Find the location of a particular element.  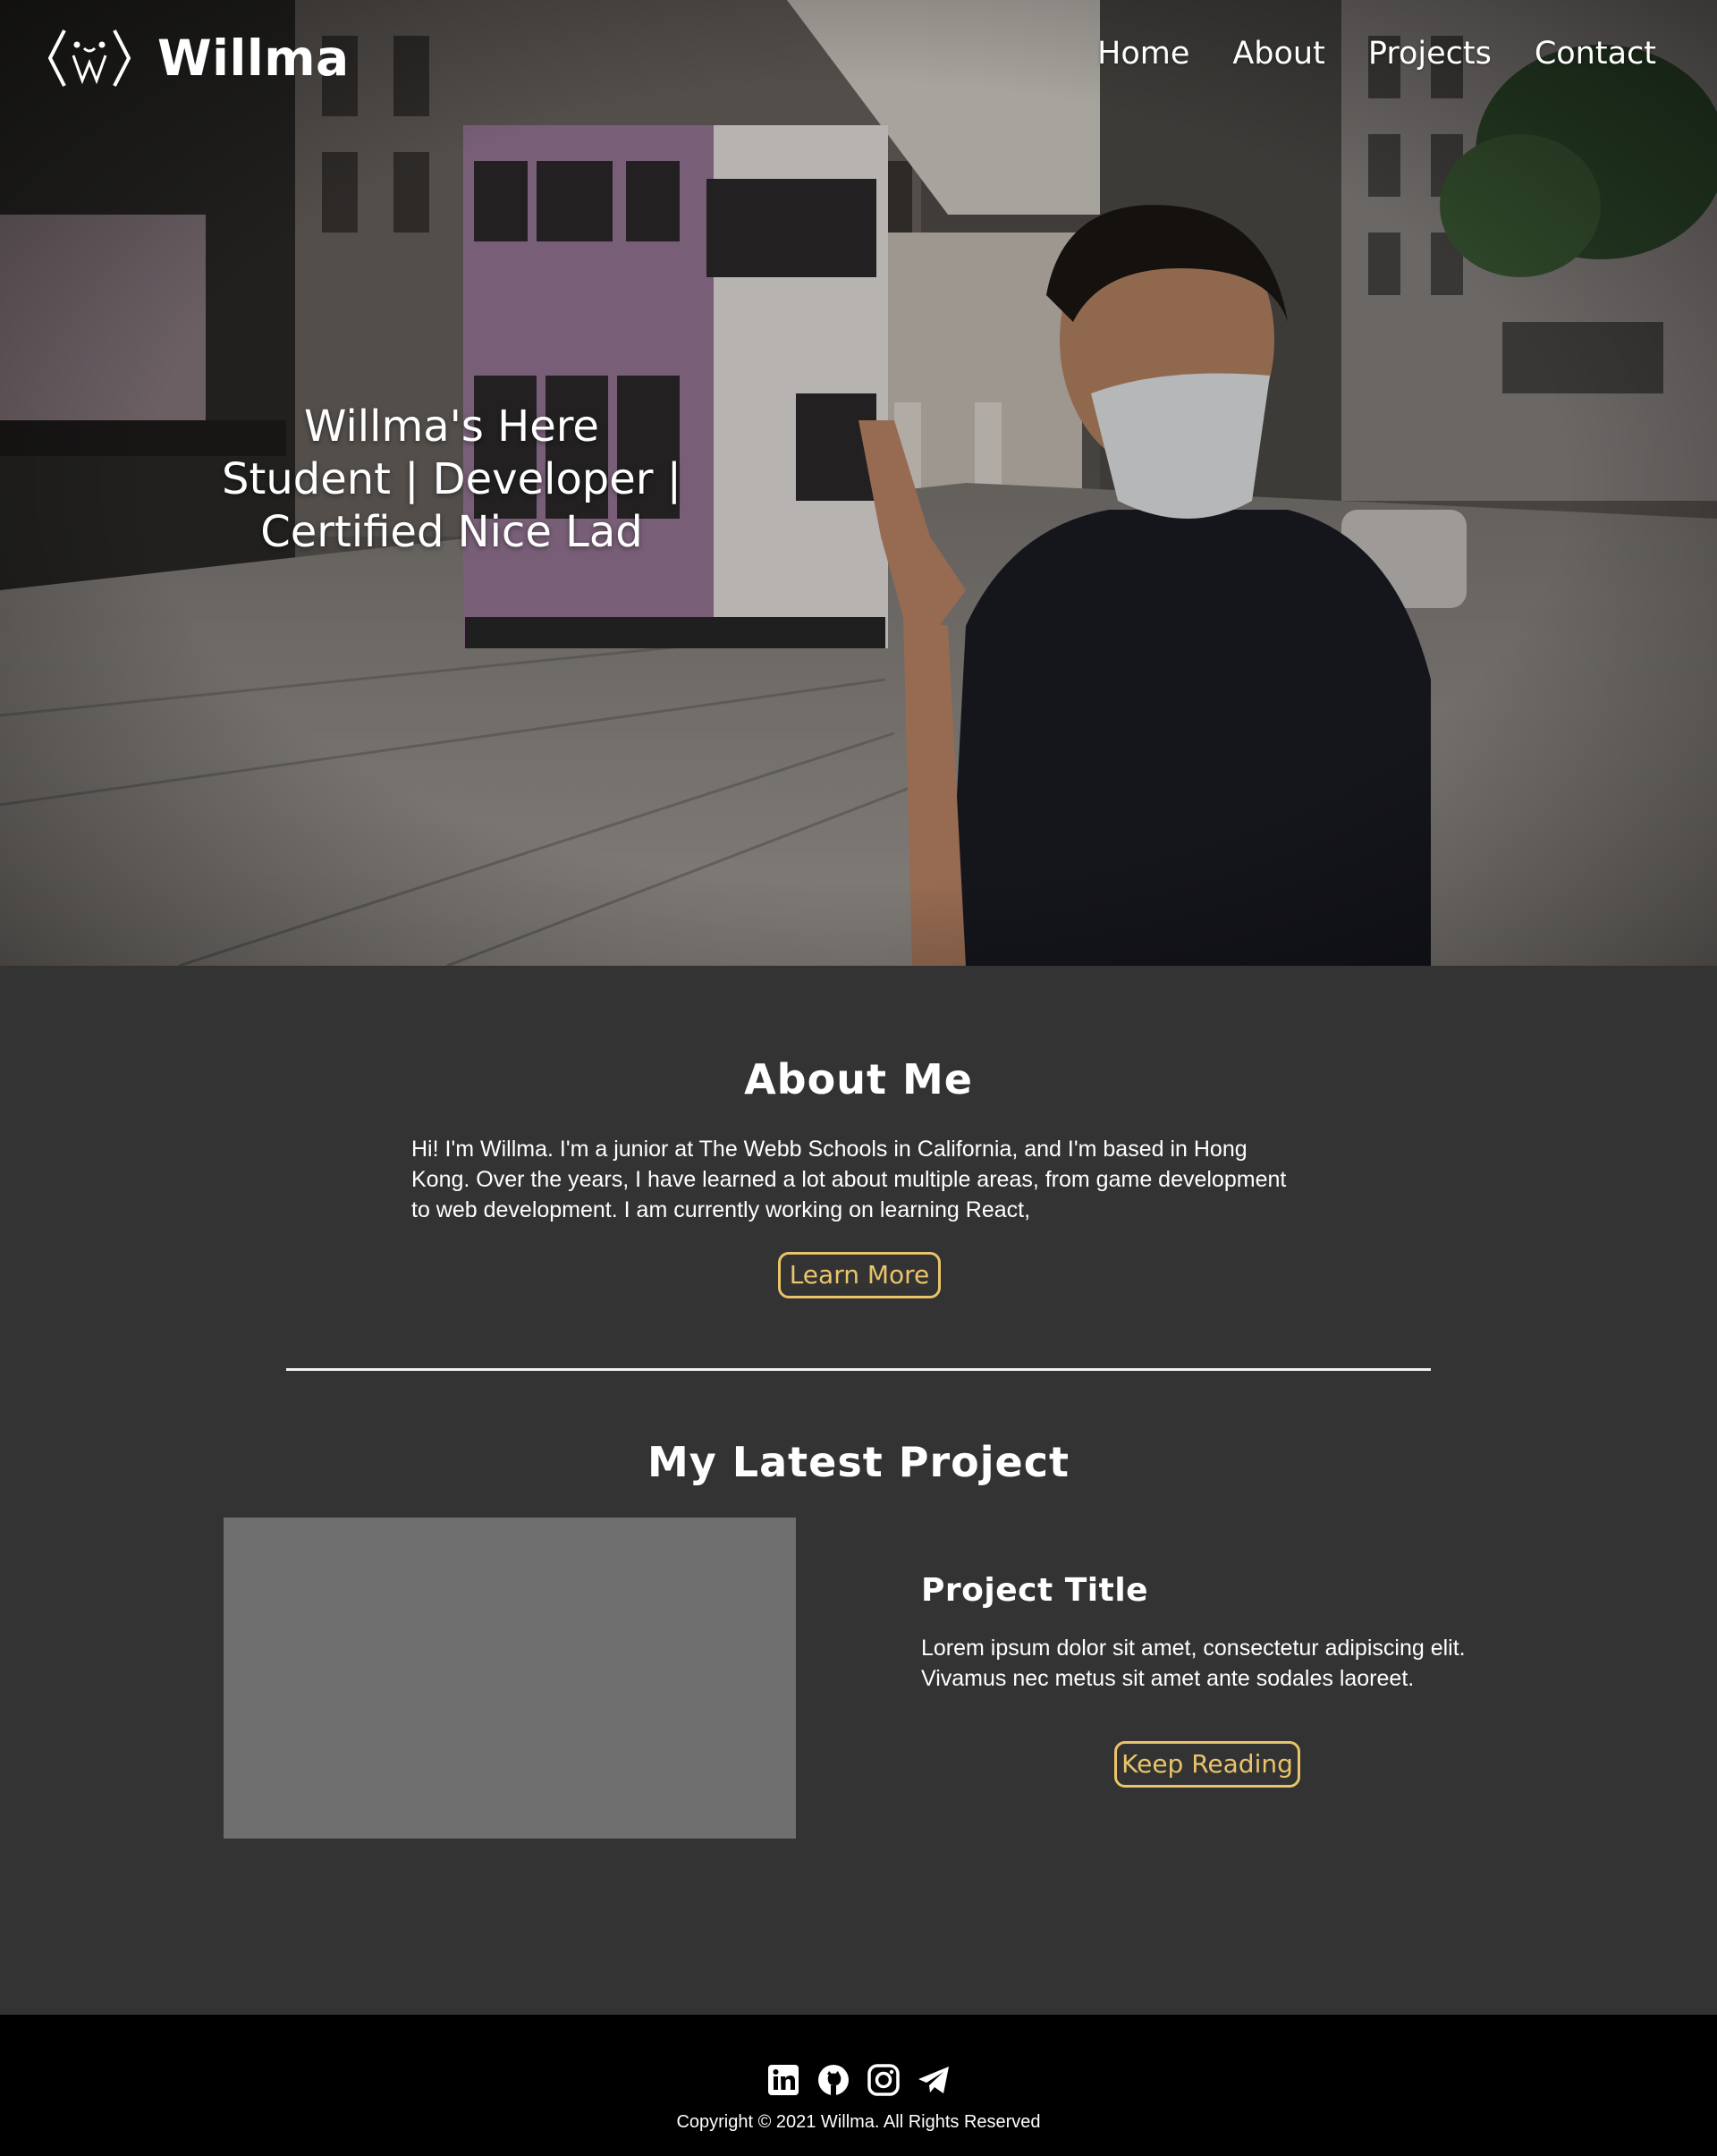

section-divider is located at coordinates (858, 1369).